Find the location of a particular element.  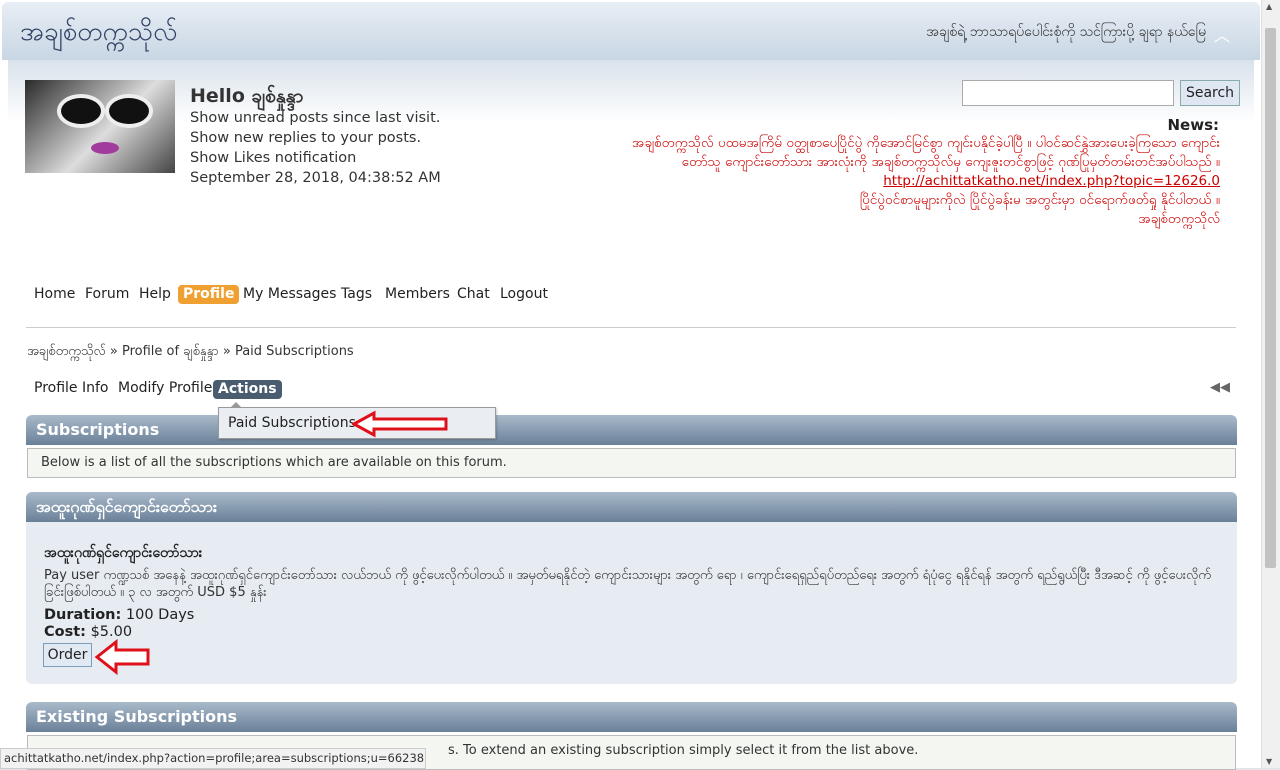

news-title: News: is located at coordinates (1193, 125).